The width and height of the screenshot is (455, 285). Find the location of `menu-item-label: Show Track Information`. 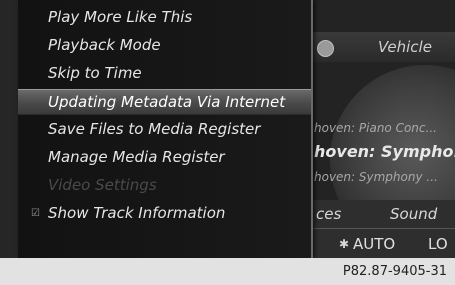

menu-item-label: Show Track Information is located at coordinates (137, 213).